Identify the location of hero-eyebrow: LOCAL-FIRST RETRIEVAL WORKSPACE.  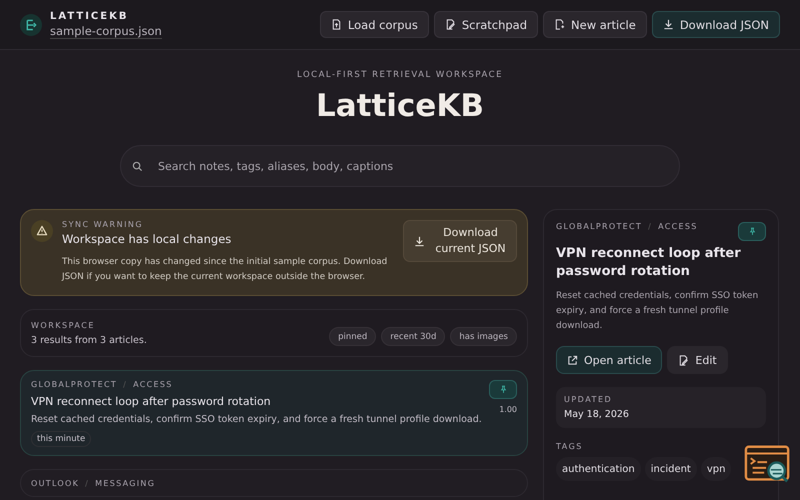
(400, 75).